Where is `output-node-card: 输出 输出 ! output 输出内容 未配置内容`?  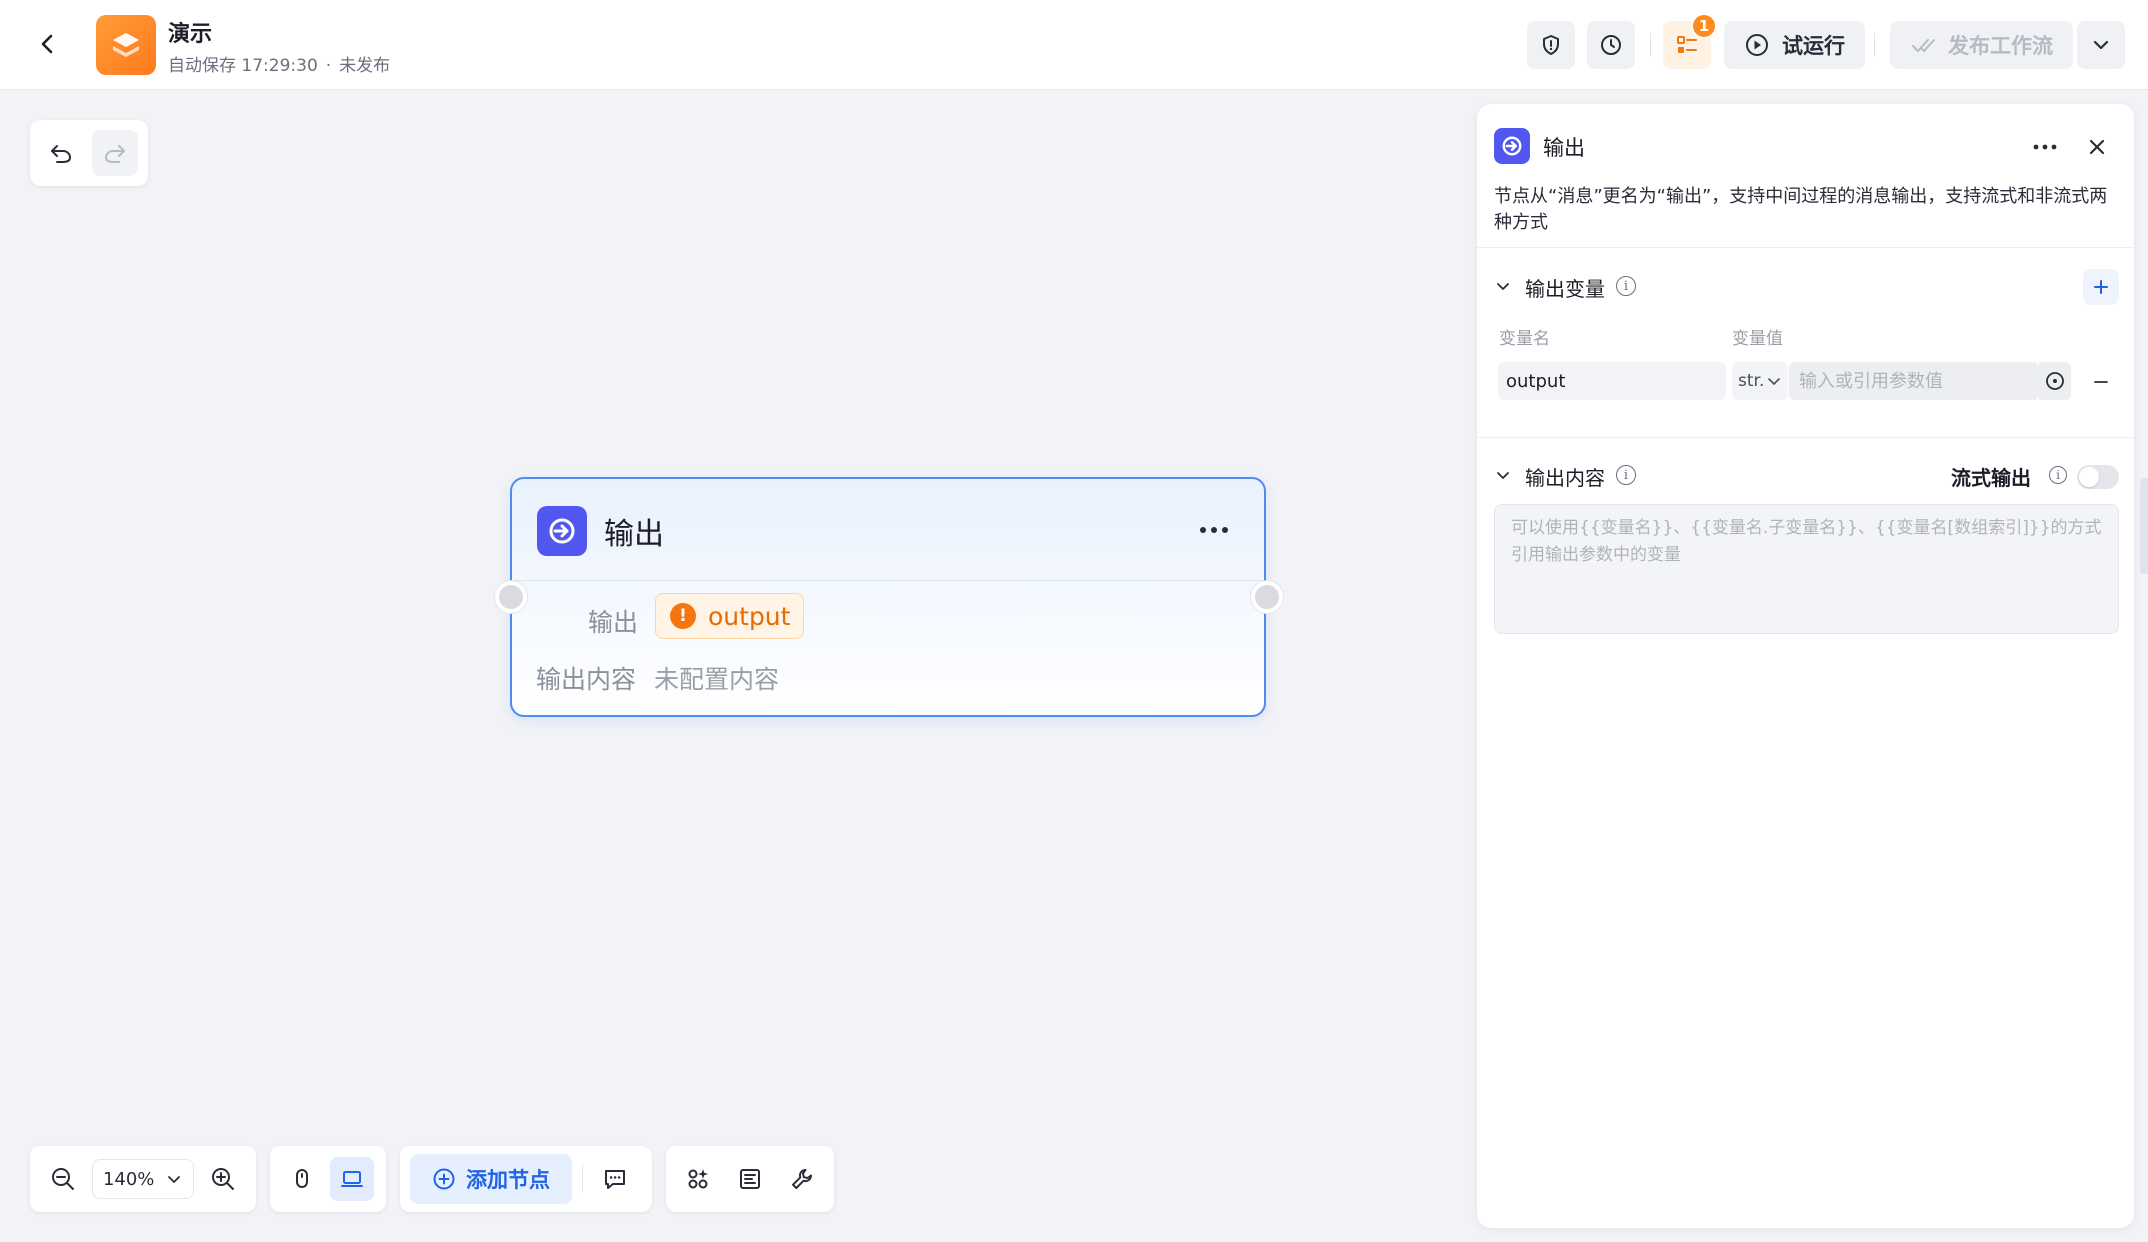
output-node-card: 输出 输出 ! output 输出内容 未配置内容 is located at coordinates (888, 597).